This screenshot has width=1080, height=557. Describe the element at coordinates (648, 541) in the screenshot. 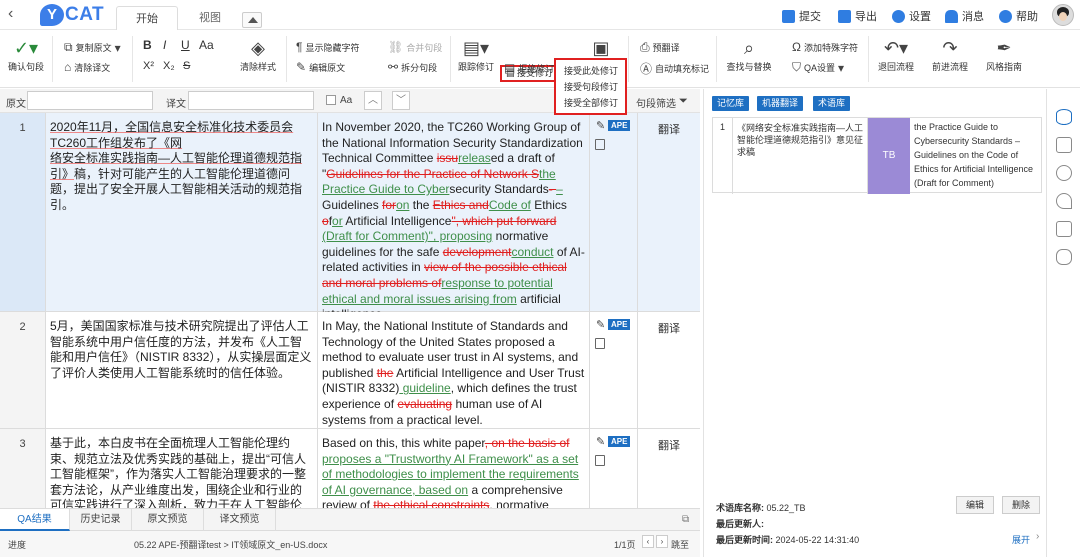

I see `prev-page-button: ‹` at that location.